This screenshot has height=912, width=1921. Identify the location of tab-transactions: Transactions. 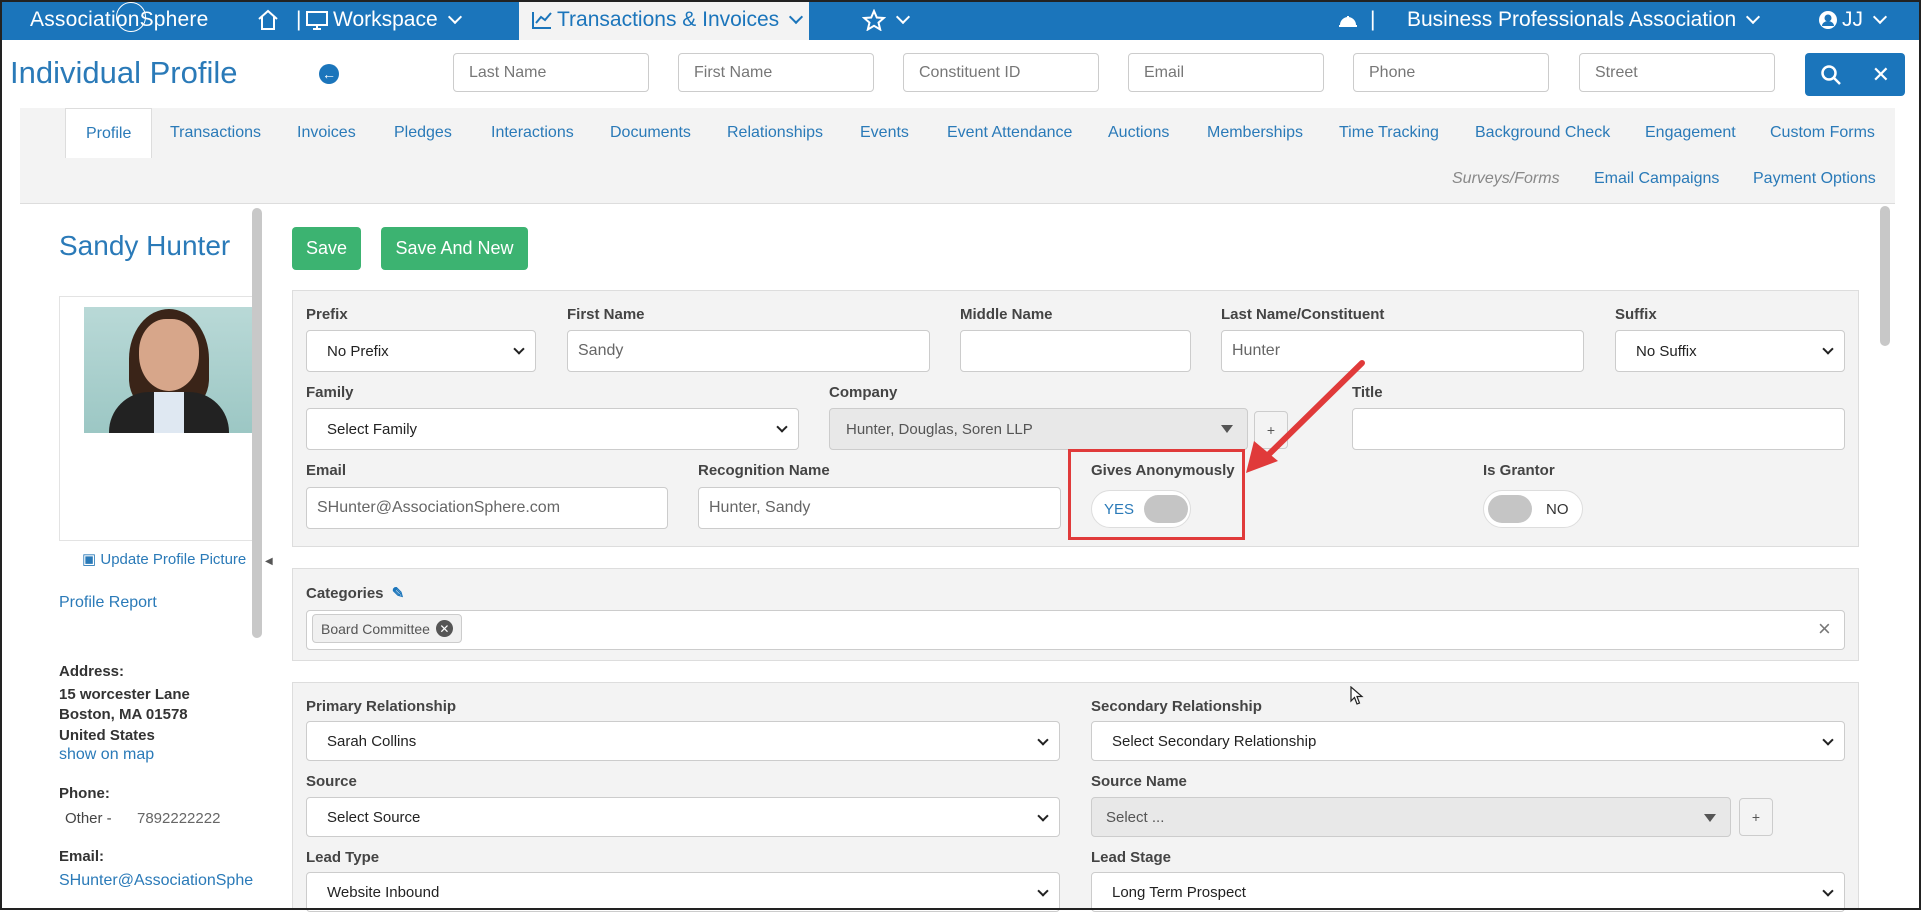
(215, 133).